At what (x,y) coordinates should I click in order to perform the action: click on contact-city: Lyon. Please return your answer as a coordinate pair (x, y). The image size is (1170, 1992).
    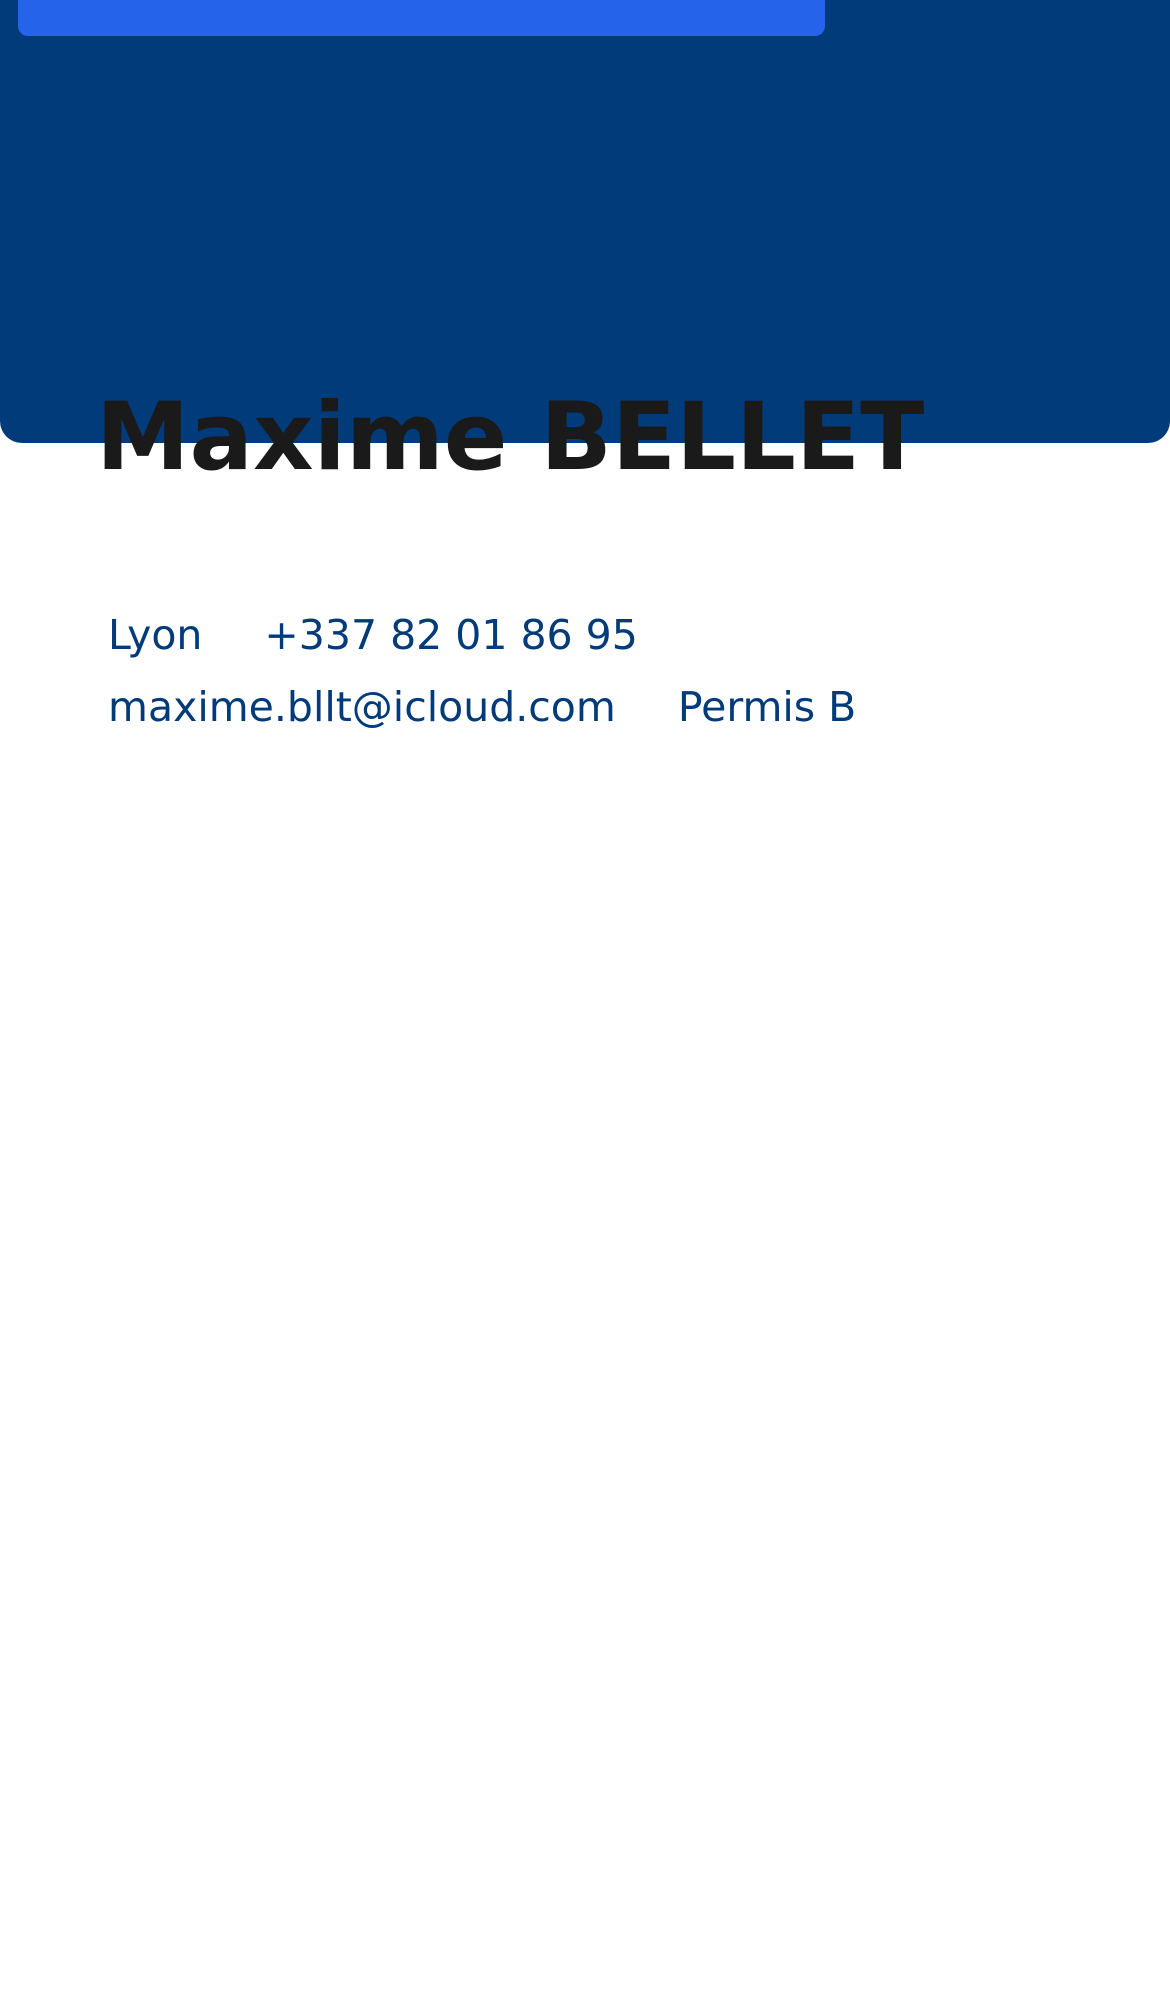
    Looking at the image, I should click on (155, 635).